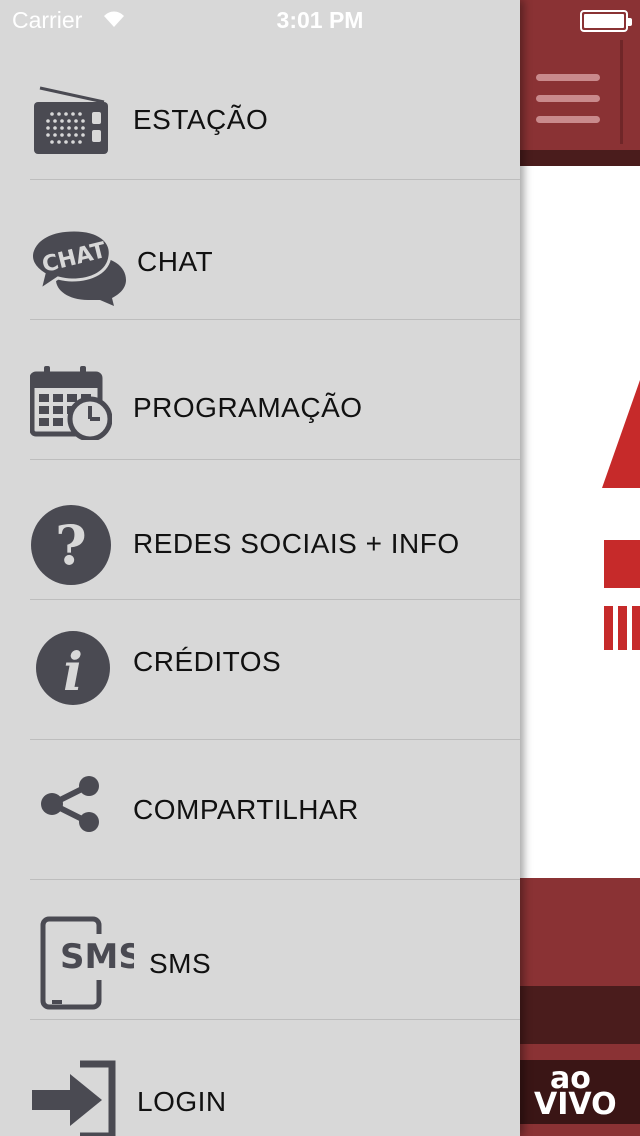 This screenshot has width=640, height=1136. I want to click on svg-text: SMS, so click(97, 957).